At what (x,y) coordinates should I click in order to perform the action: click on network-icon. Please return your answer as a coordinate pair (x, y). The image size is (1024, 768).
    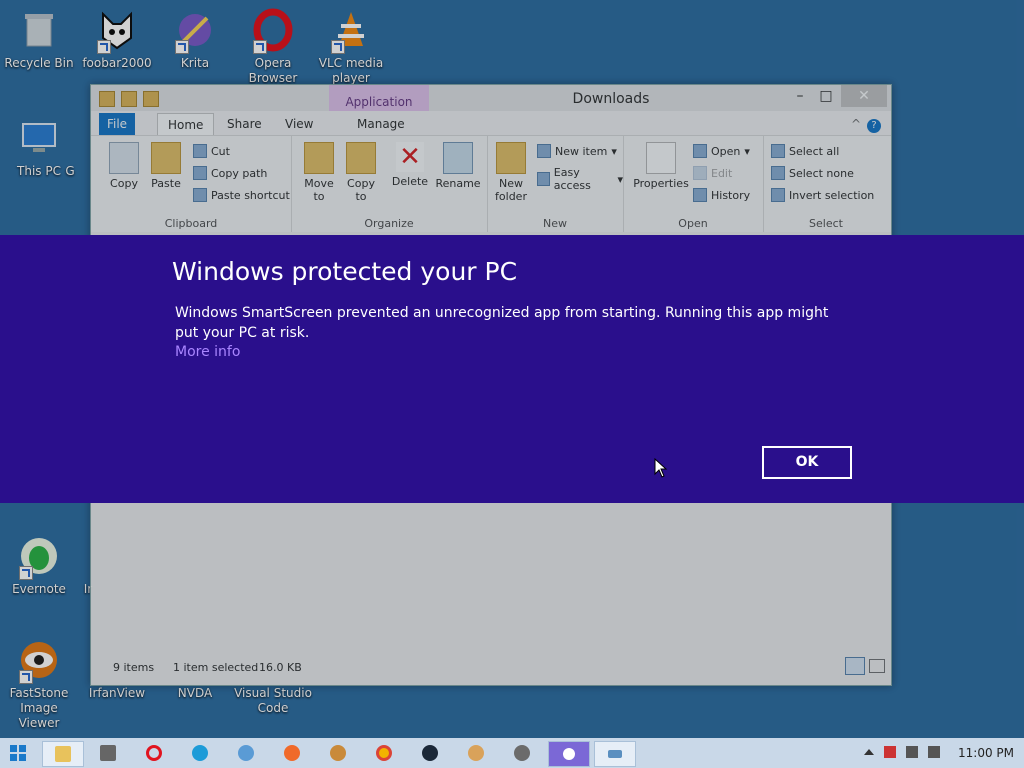
    Looking at the image, I should click on (912, 752).